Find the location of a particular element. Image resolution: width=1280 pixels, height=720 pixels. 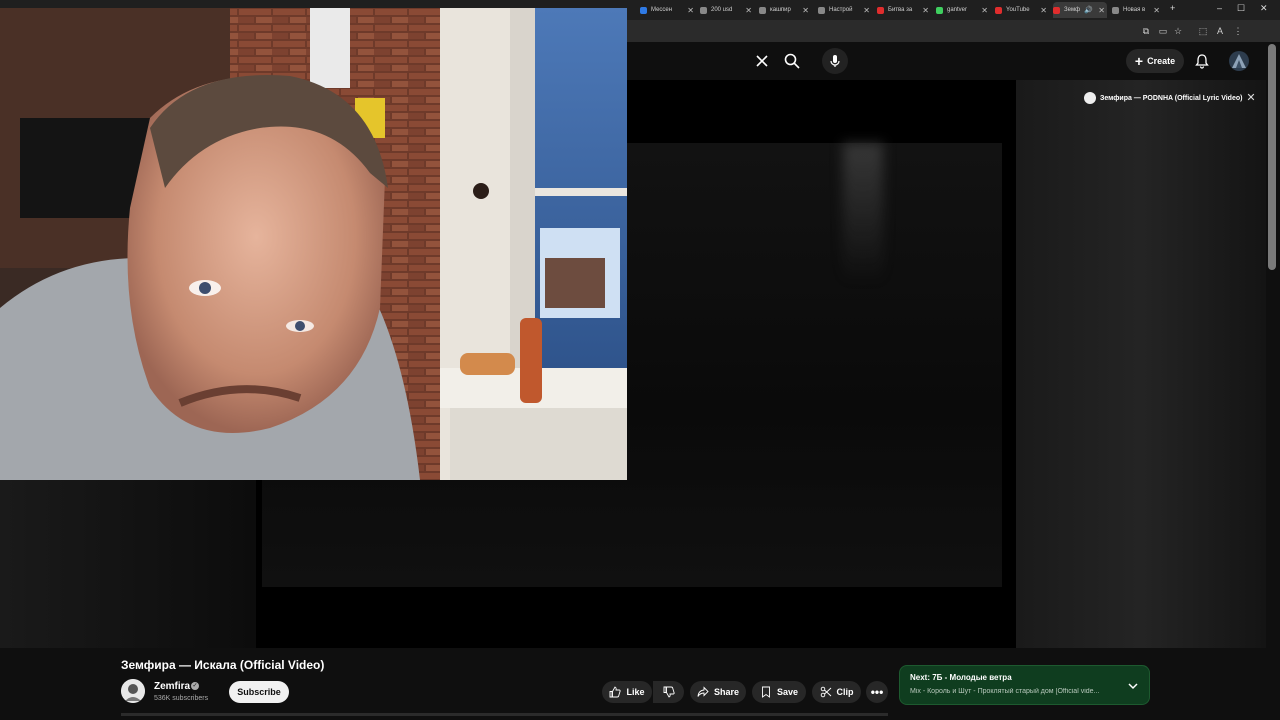

tab-label: 200 usd is located at coordinates (722, 10).